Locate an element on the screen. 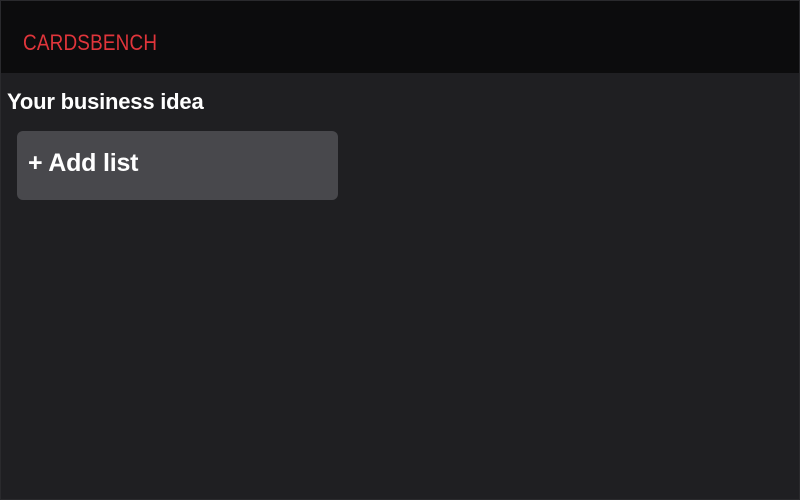  add-list-label: + Add list is located at coordinates (83, 163).